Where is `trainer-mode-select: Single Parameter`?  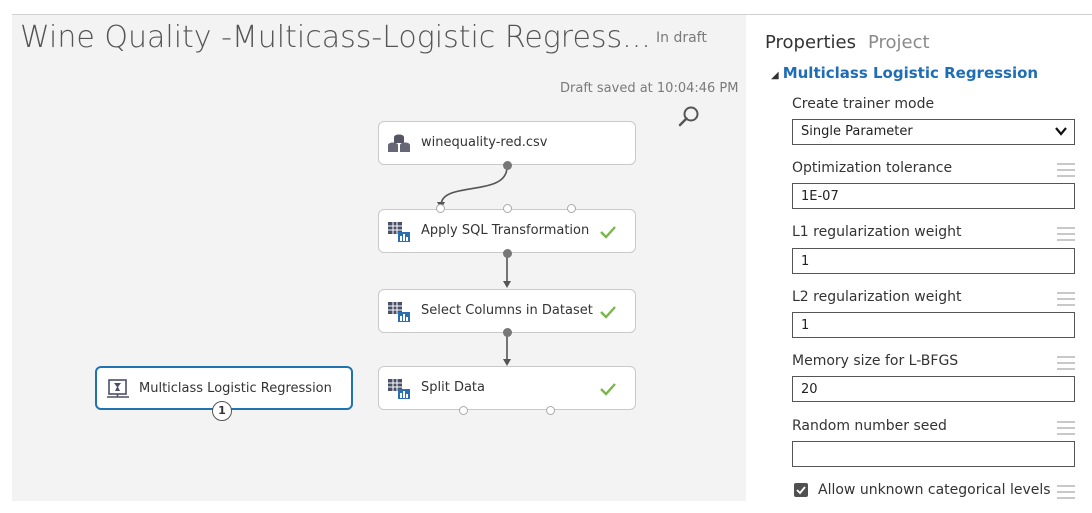 trainer-mode-select: Single Parameter is located at coordinates (933, 132).